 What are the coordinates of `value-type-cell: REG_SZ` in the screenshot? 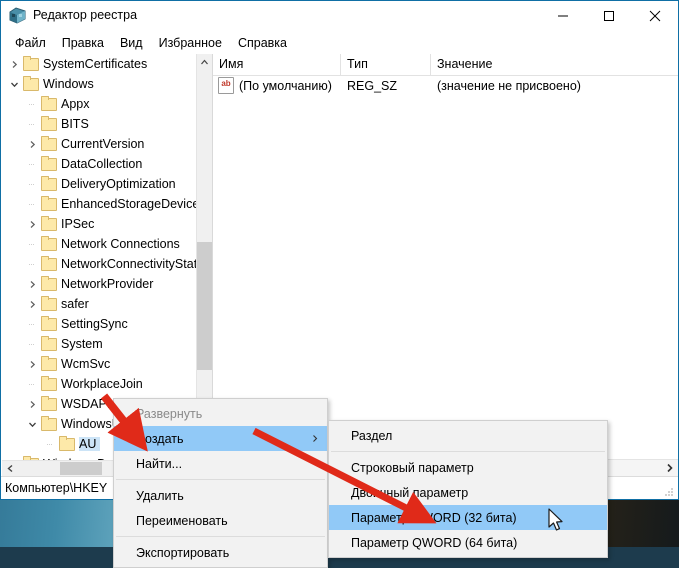 It's located at (372, 85).